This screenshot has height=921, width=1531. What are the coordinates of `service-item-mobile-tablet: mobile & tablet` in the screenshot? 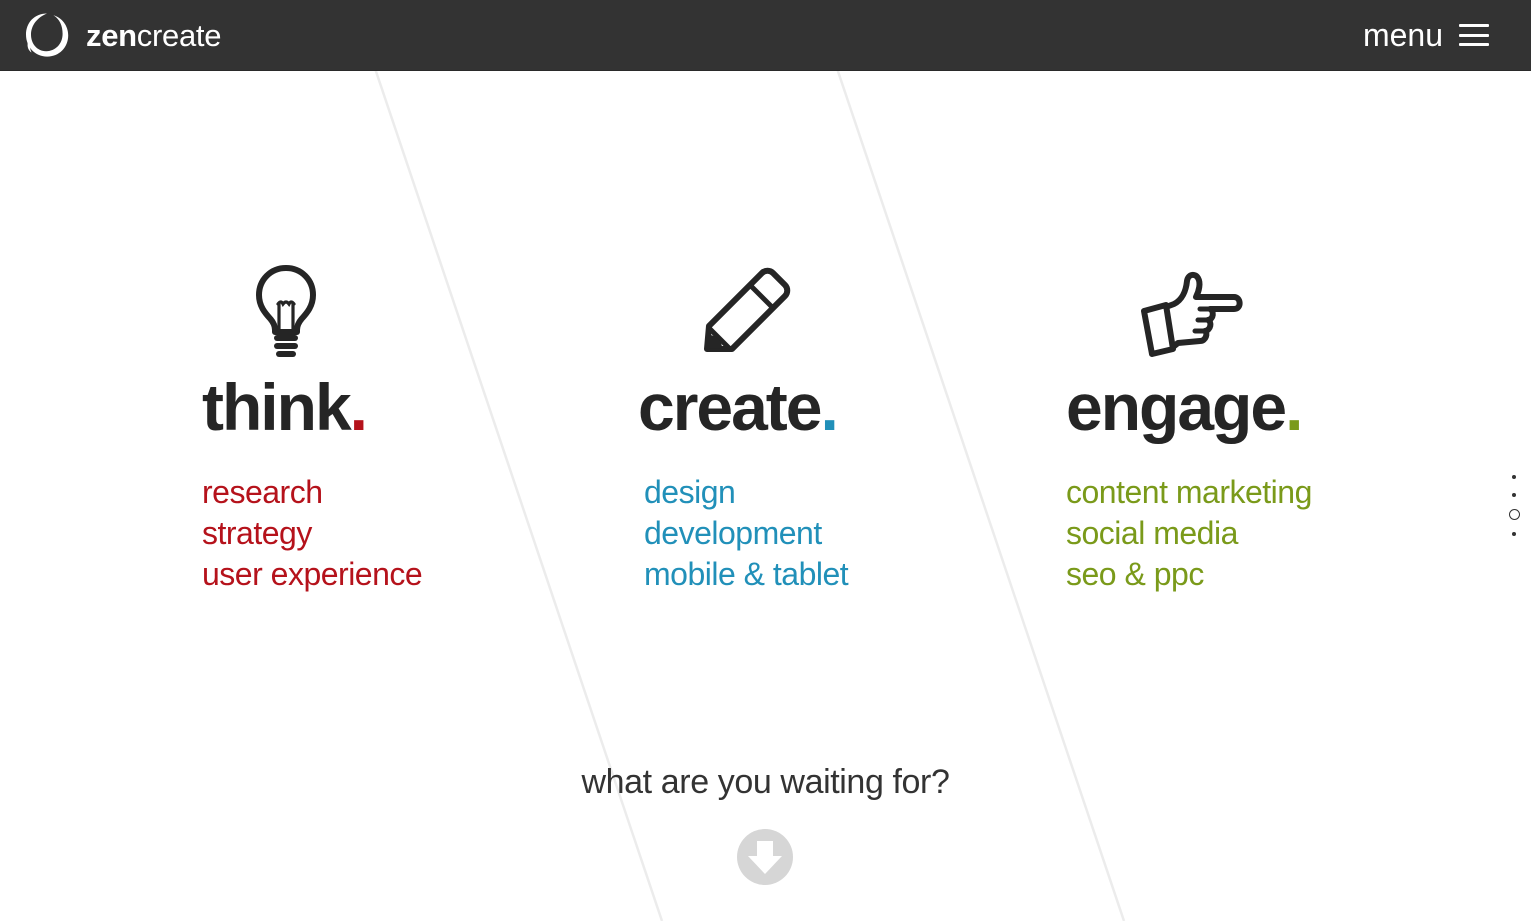 It's located at (746, 574).